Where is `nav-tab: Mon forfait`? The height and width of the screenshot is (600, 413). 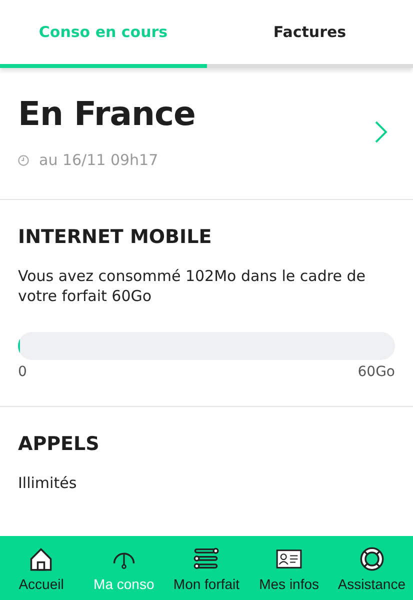 nav-tab: Mon forfait is located at coordinates (206, 568).